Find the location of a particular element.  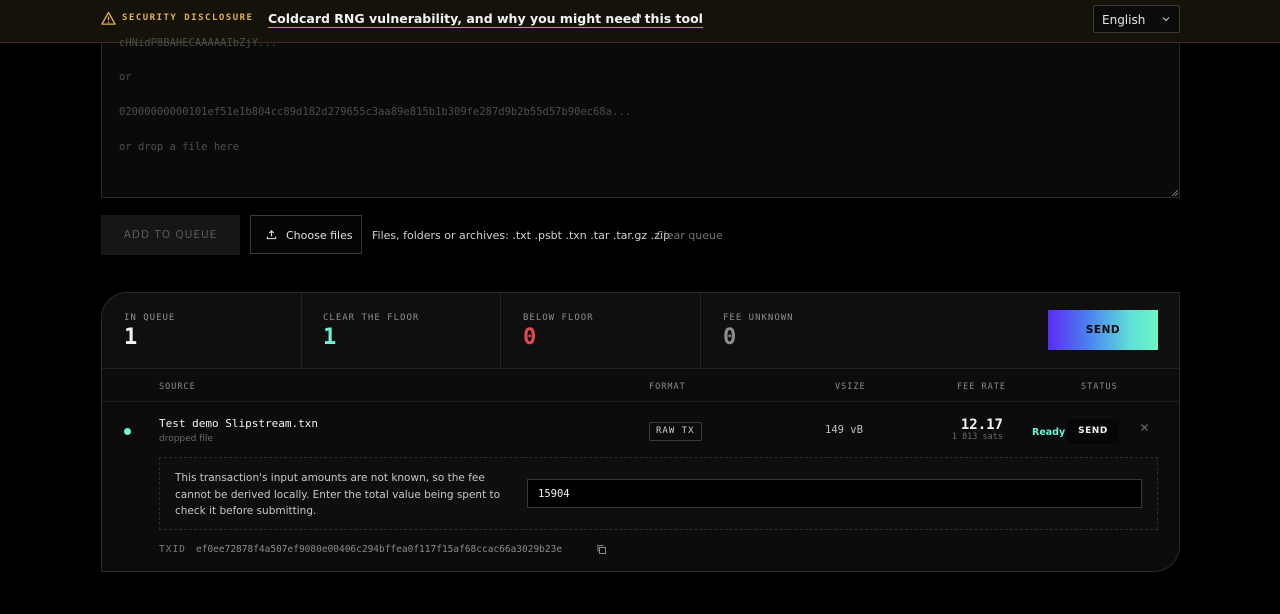

input-total-value is located at coordinates (834, 493).